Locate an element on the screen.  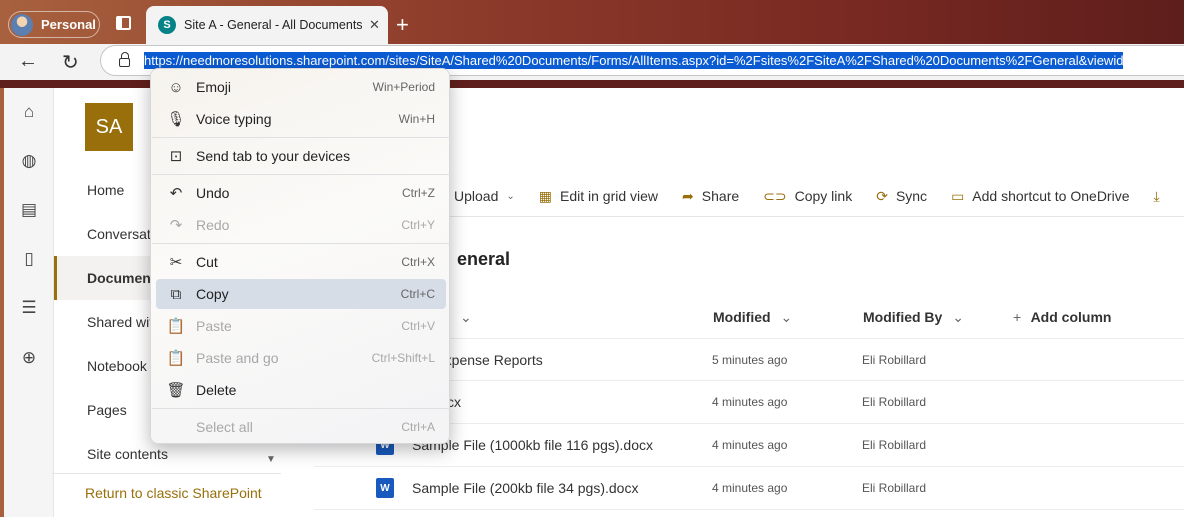
menu-item-label: Cut is located at coordinates (207, 262).